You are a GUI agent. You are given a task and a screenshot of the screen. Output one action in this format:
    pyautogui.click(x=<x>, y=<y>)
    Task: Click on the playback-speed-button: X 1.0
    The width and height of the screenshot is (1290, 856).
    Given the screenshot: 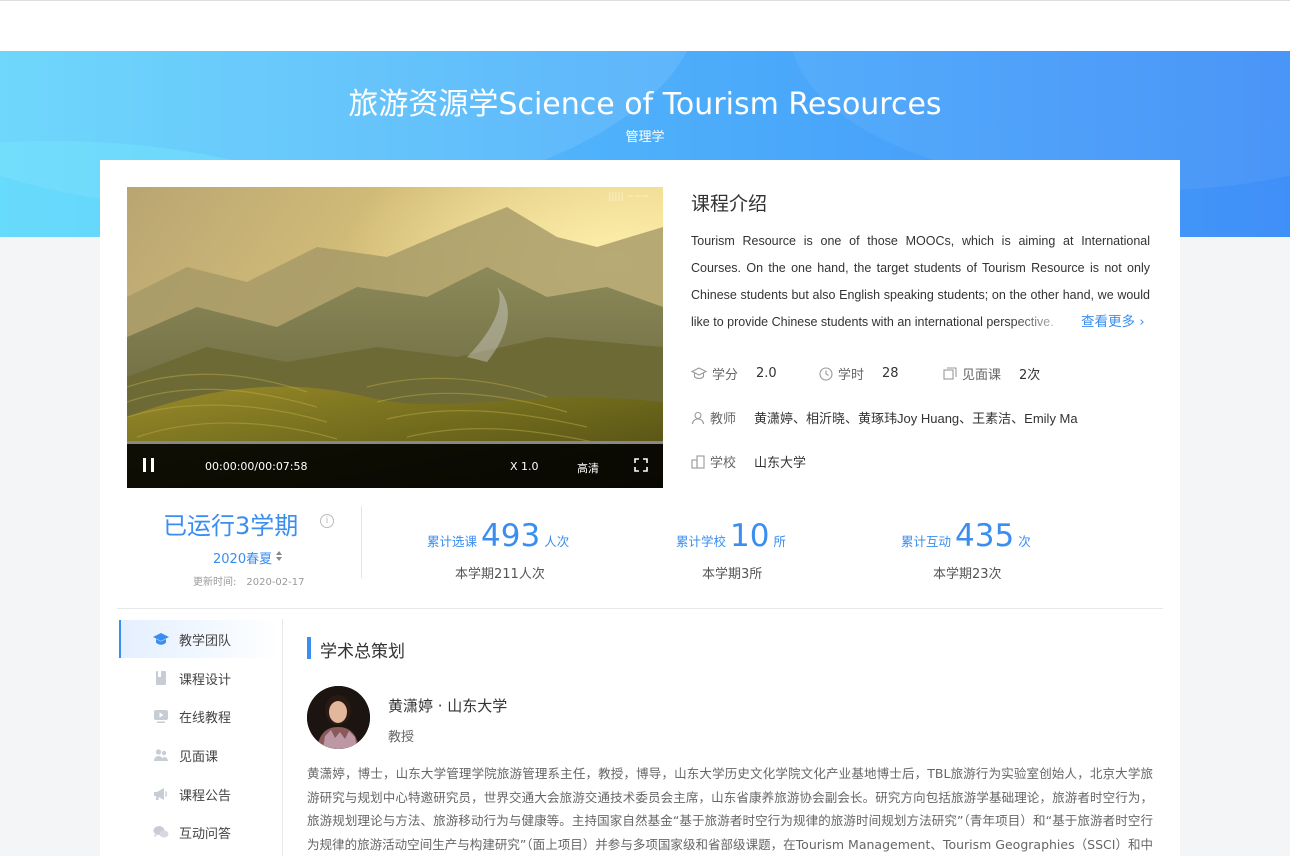 What is the action you would take?
    pyautogui.click(x=524, y=466)
    